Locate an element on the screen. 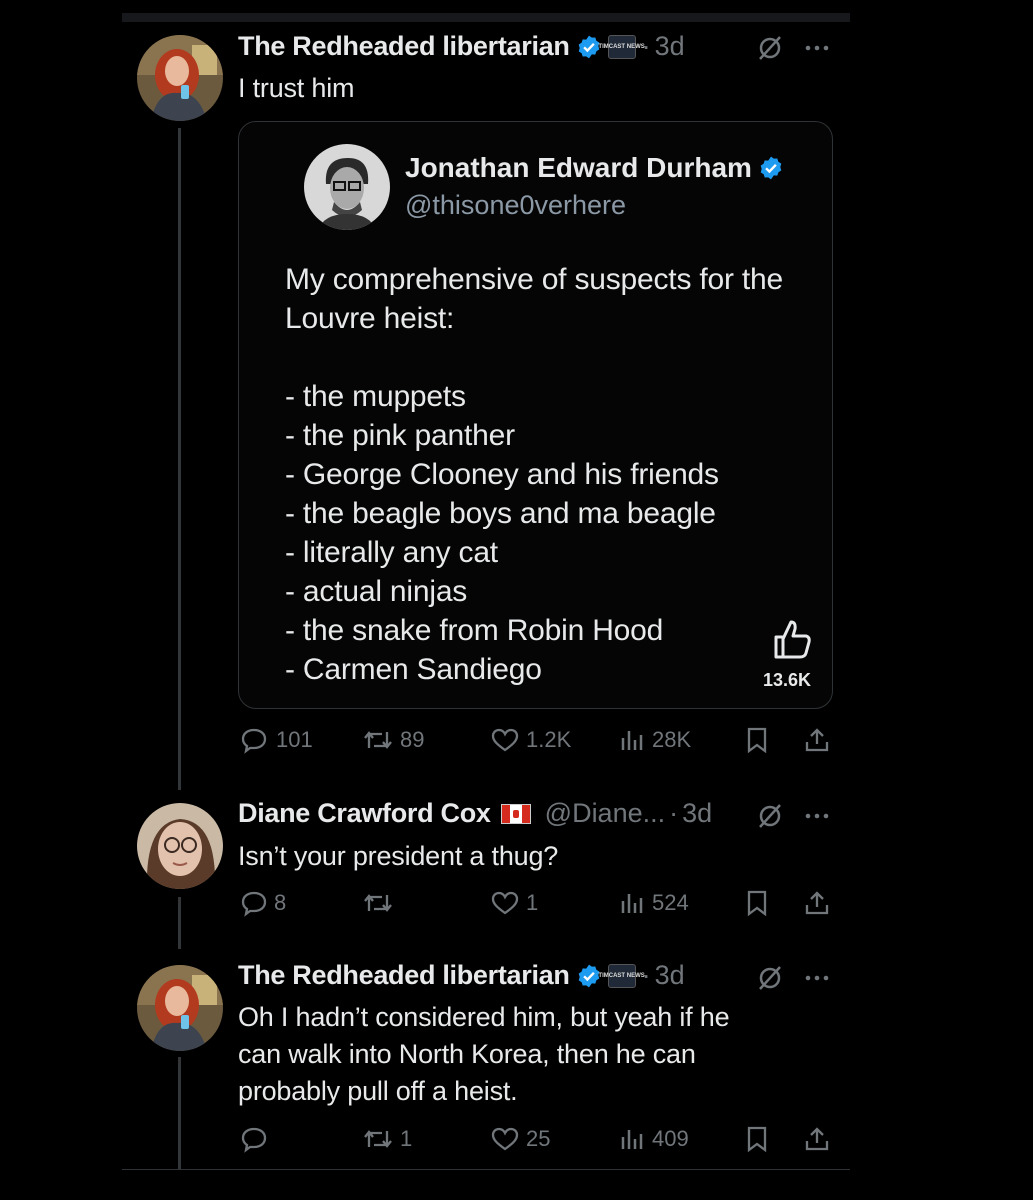 The image size is (1033, 1200). like-button: 1.2K is located at coordinates (530, 740).